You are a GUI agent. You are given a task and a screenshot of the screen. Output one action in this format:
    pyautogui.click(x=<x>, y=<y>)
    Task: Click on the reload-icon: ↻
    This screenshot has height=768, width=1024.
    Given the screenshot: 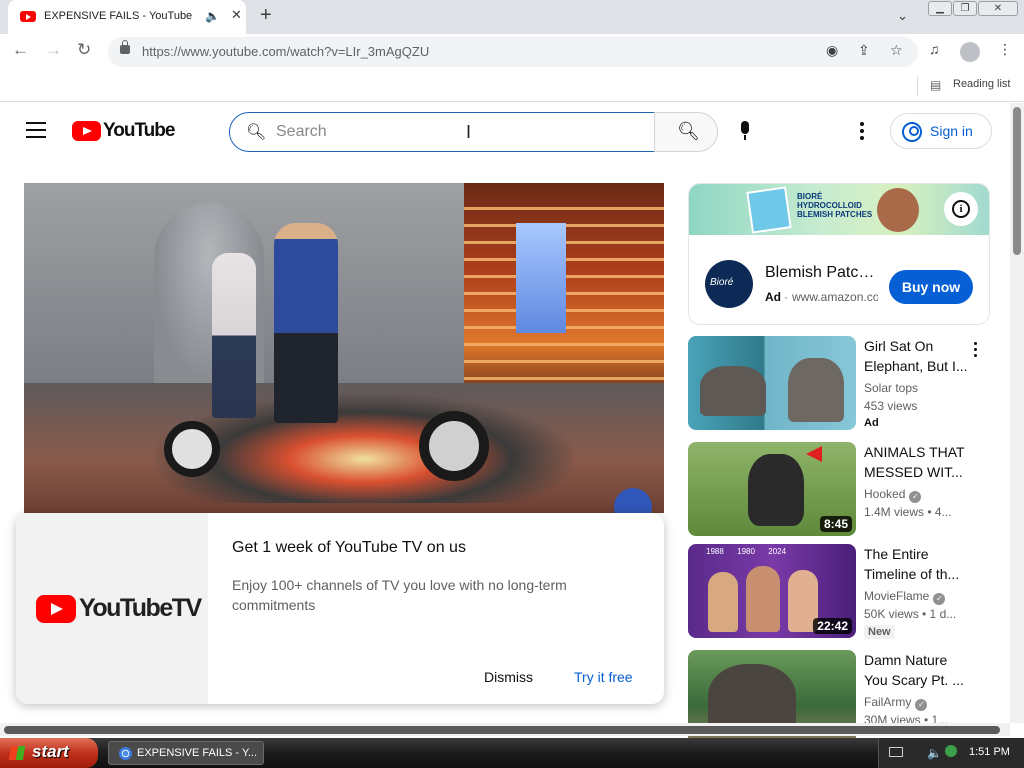 What is the action you would take?
    pyautogui.click(x=84, y=50)
    